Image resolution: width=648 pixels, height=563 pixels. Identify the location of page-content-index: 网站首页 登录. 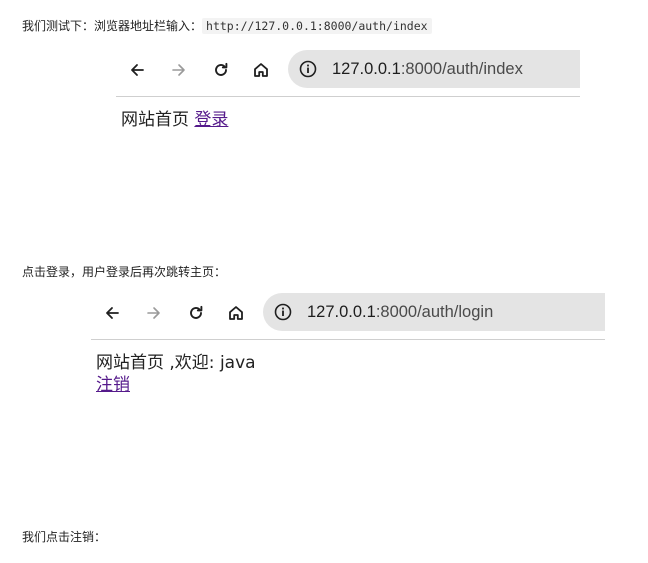
(174, 120).